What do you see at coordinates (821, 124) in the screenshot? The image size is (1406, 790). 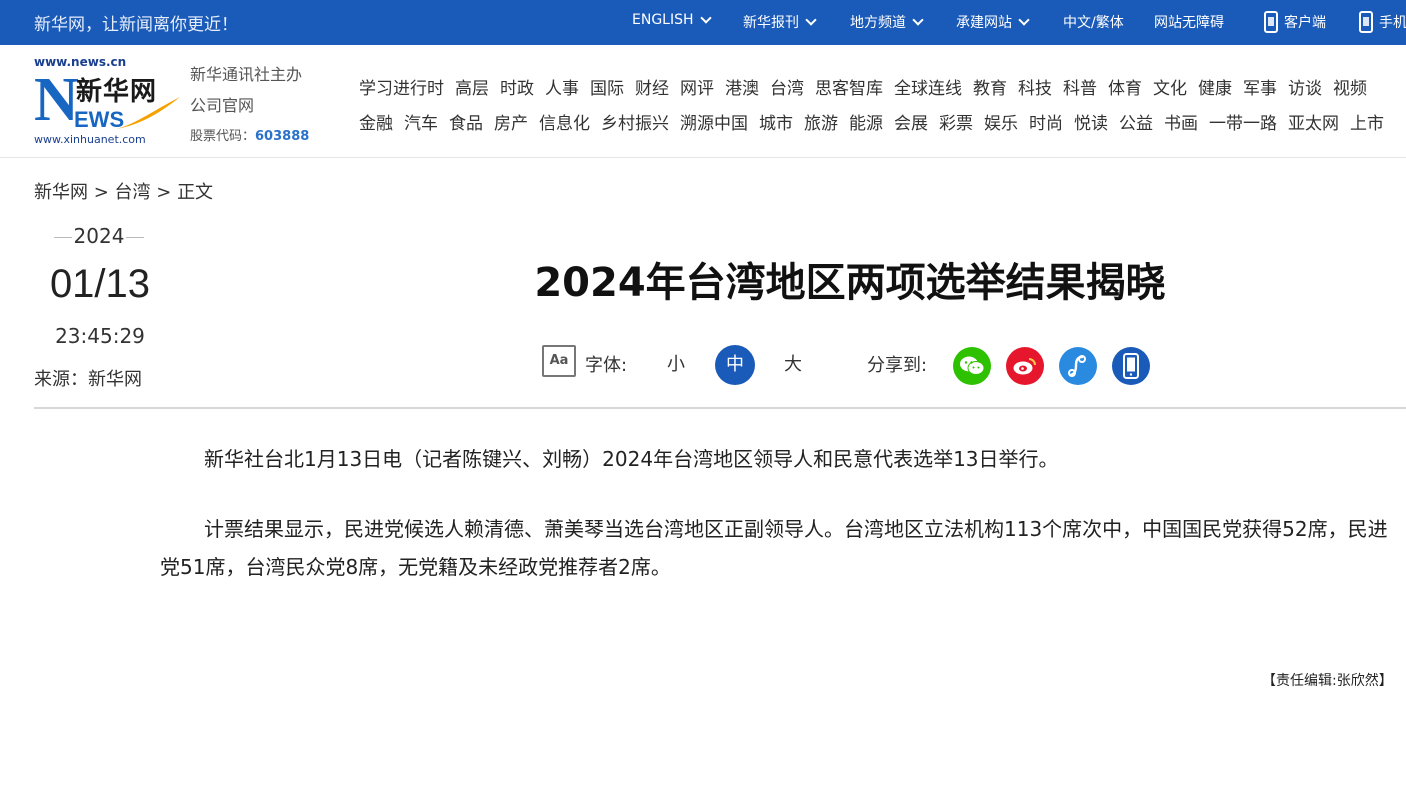 I see `nav-item: 旅游` at bounding box center [821, 124].